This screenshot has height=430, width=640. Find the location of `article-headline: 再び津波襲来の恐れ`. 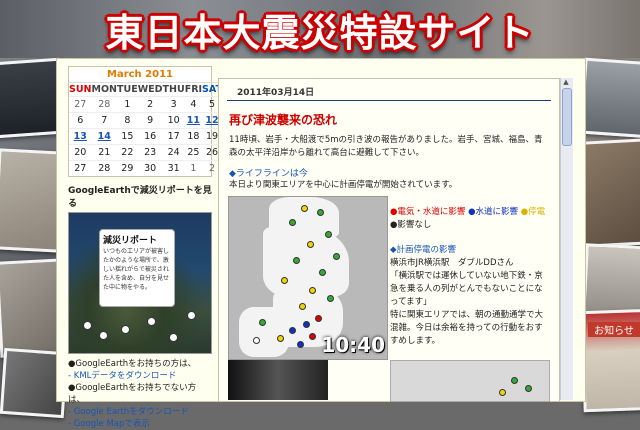

article-headline: 再び津波襲来の恐れ is located at coordinates (283, 120).